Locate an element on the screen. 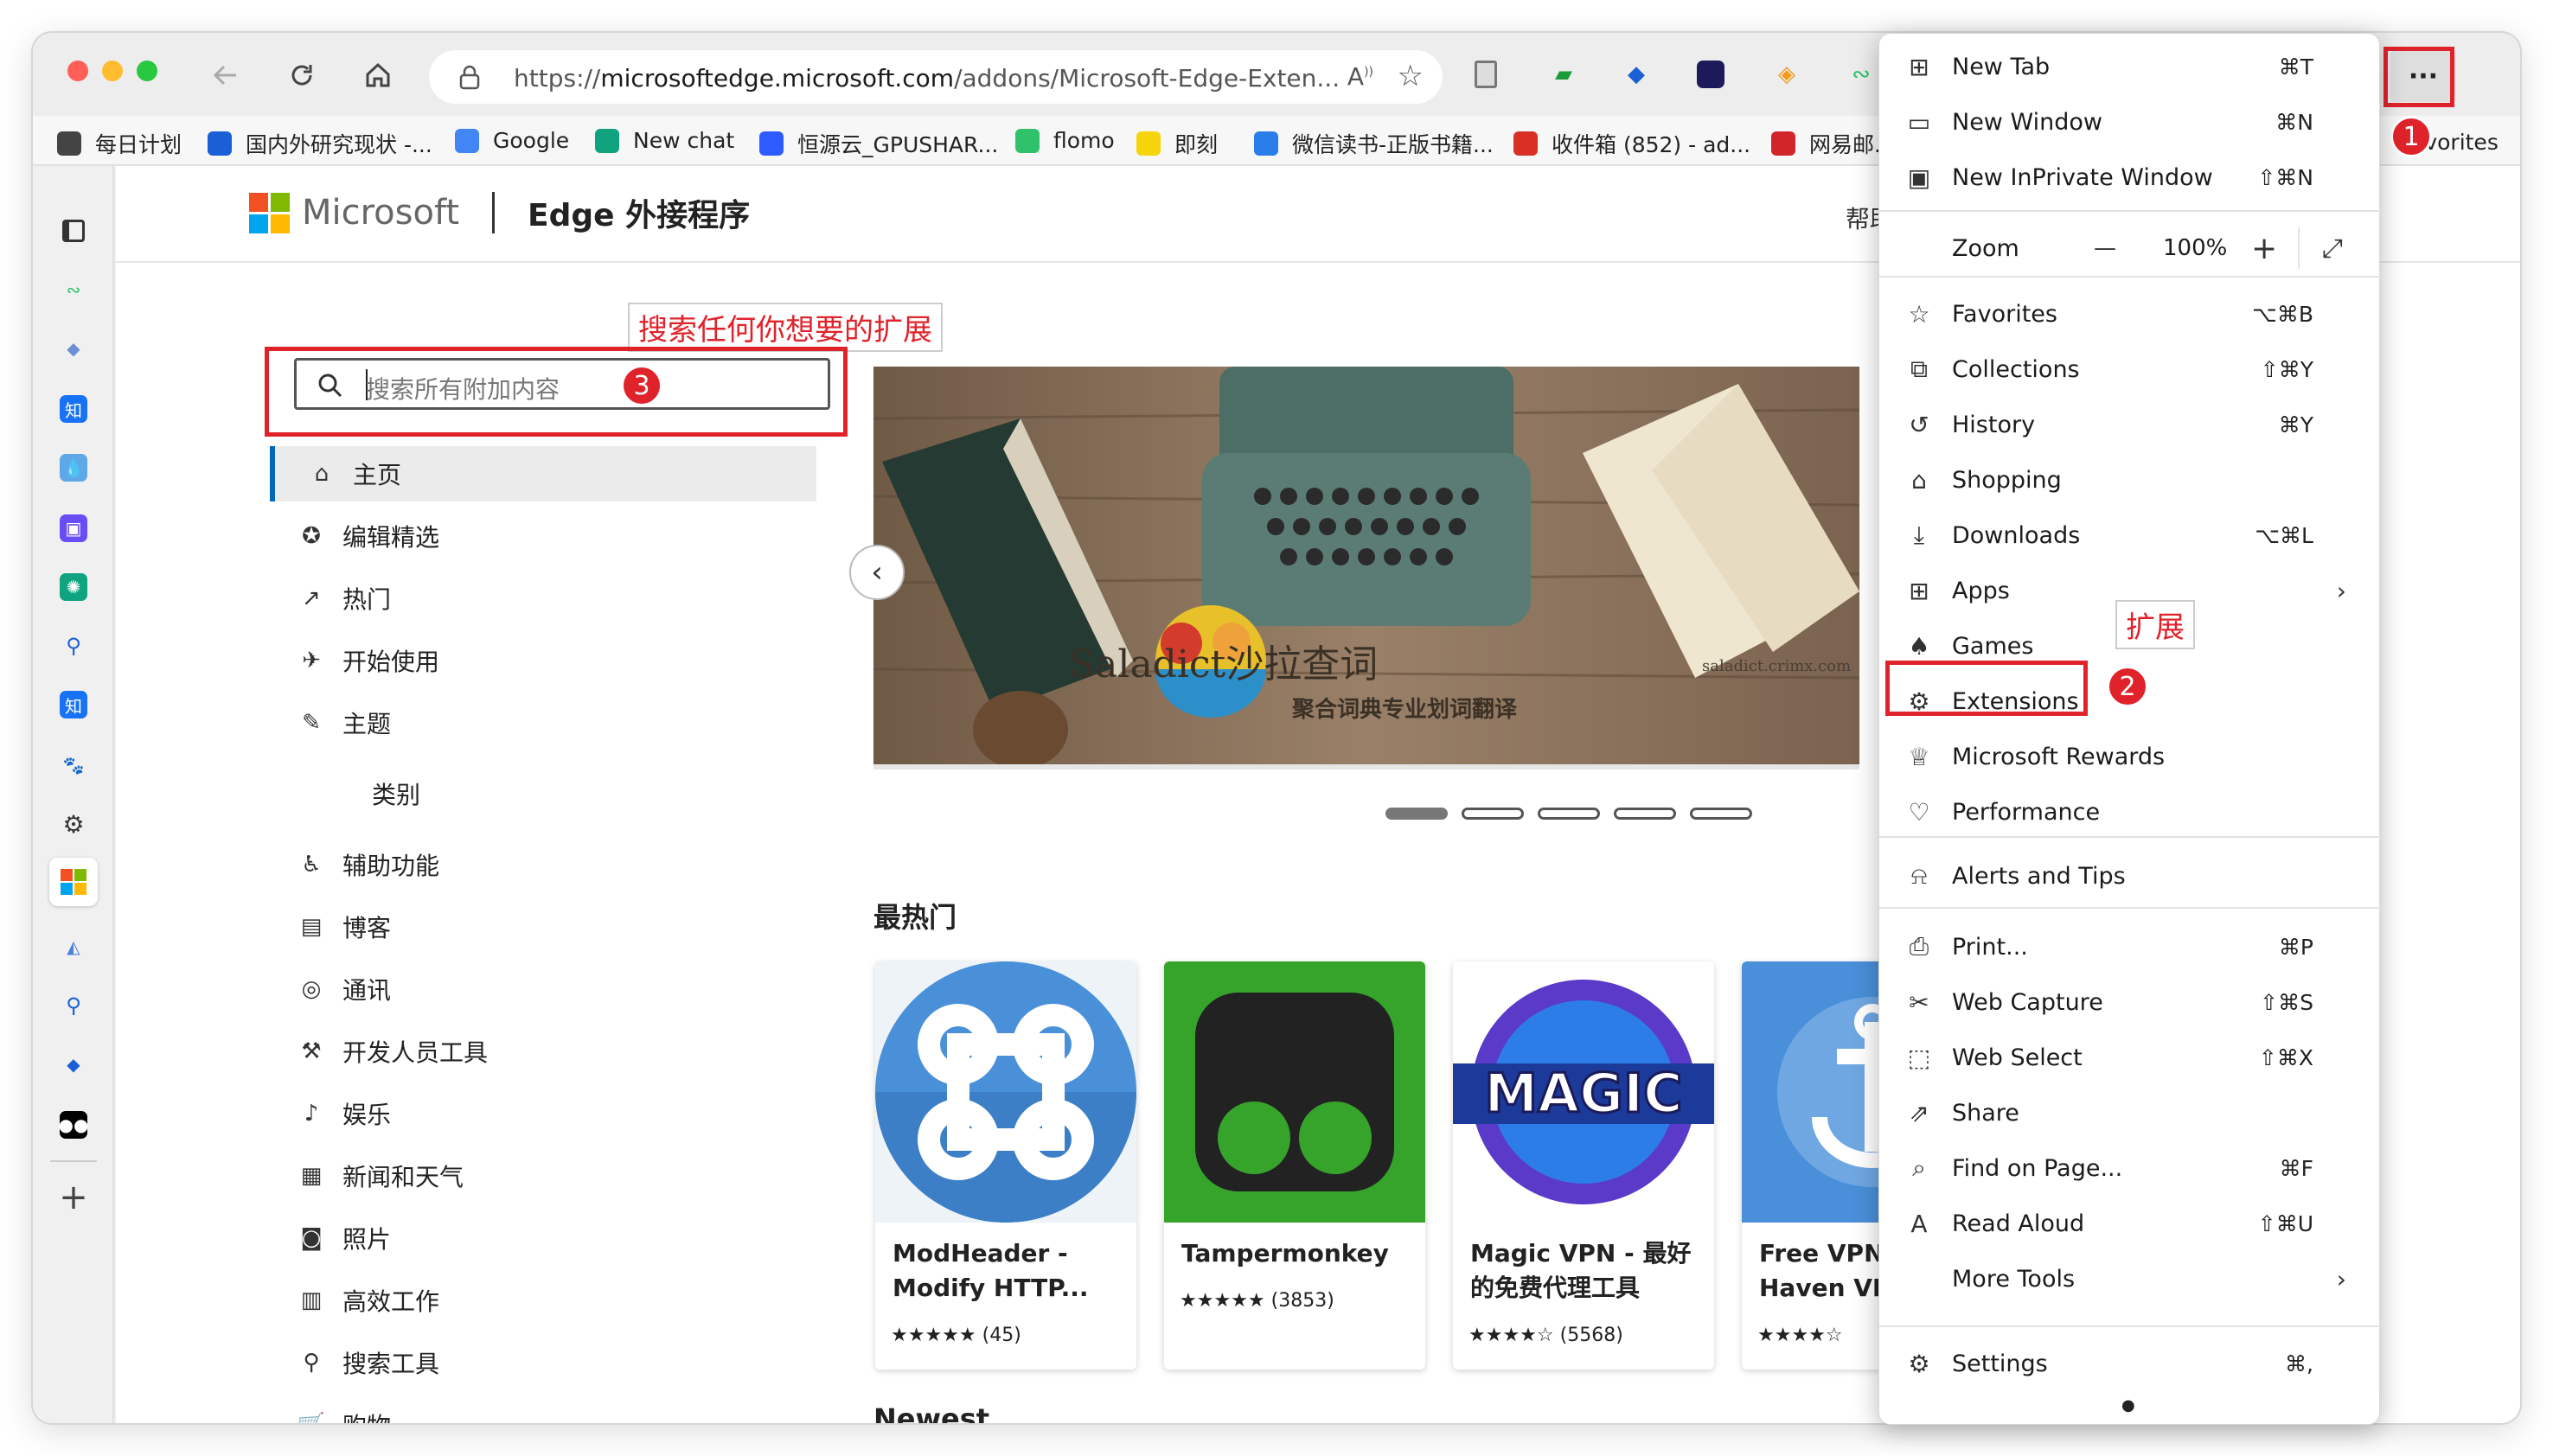  favorite-item: New chat is located at coordinates (664, 140).